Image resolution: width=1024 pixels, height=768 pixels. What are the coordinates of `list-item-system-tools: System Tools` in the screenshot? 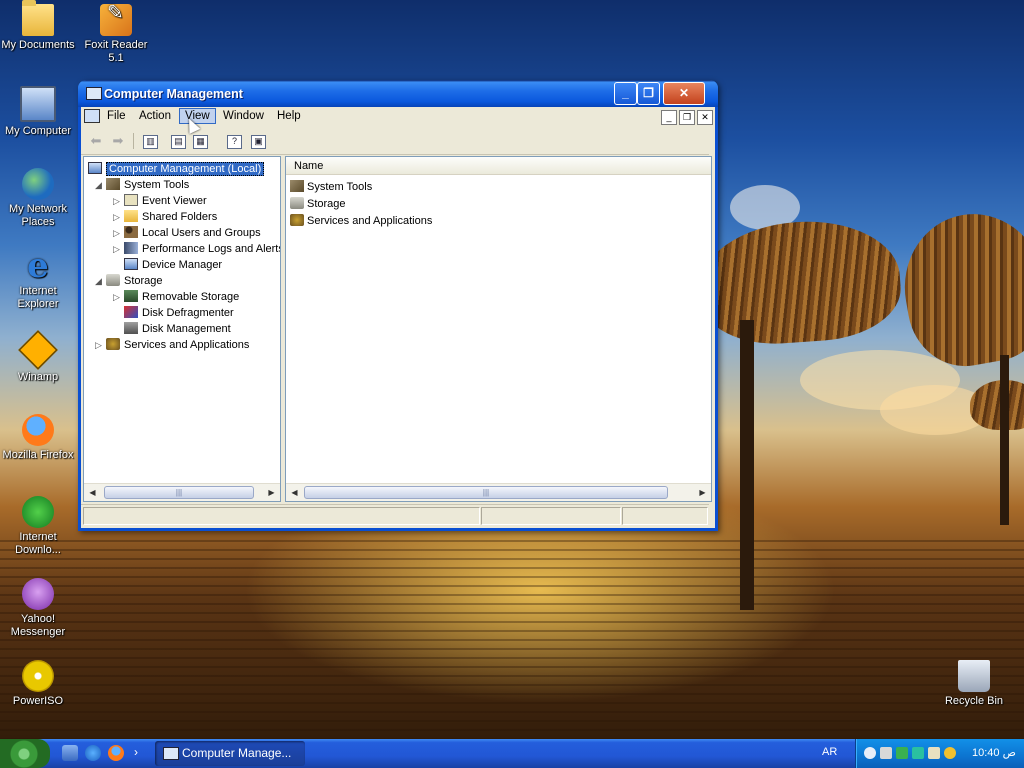 It's located at (331, 187).